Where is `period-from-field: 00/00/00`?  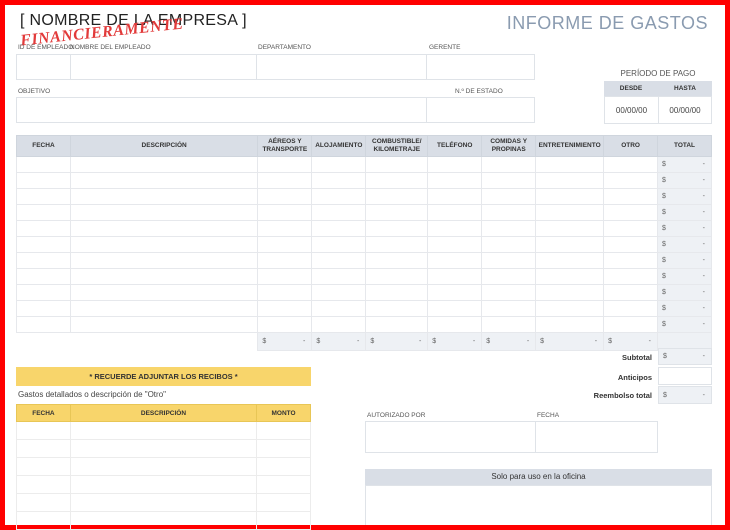
period-from-field: 00/00/00 is located at coordinates (631, 110).